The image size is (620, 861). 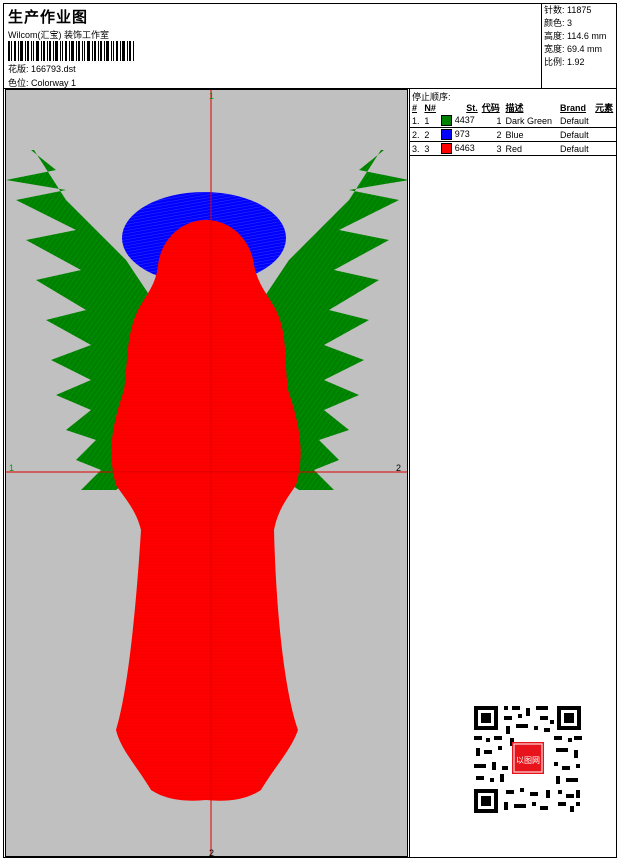 I want to click on stitch-count: 针数: 11875, so click(x=568, y=10).